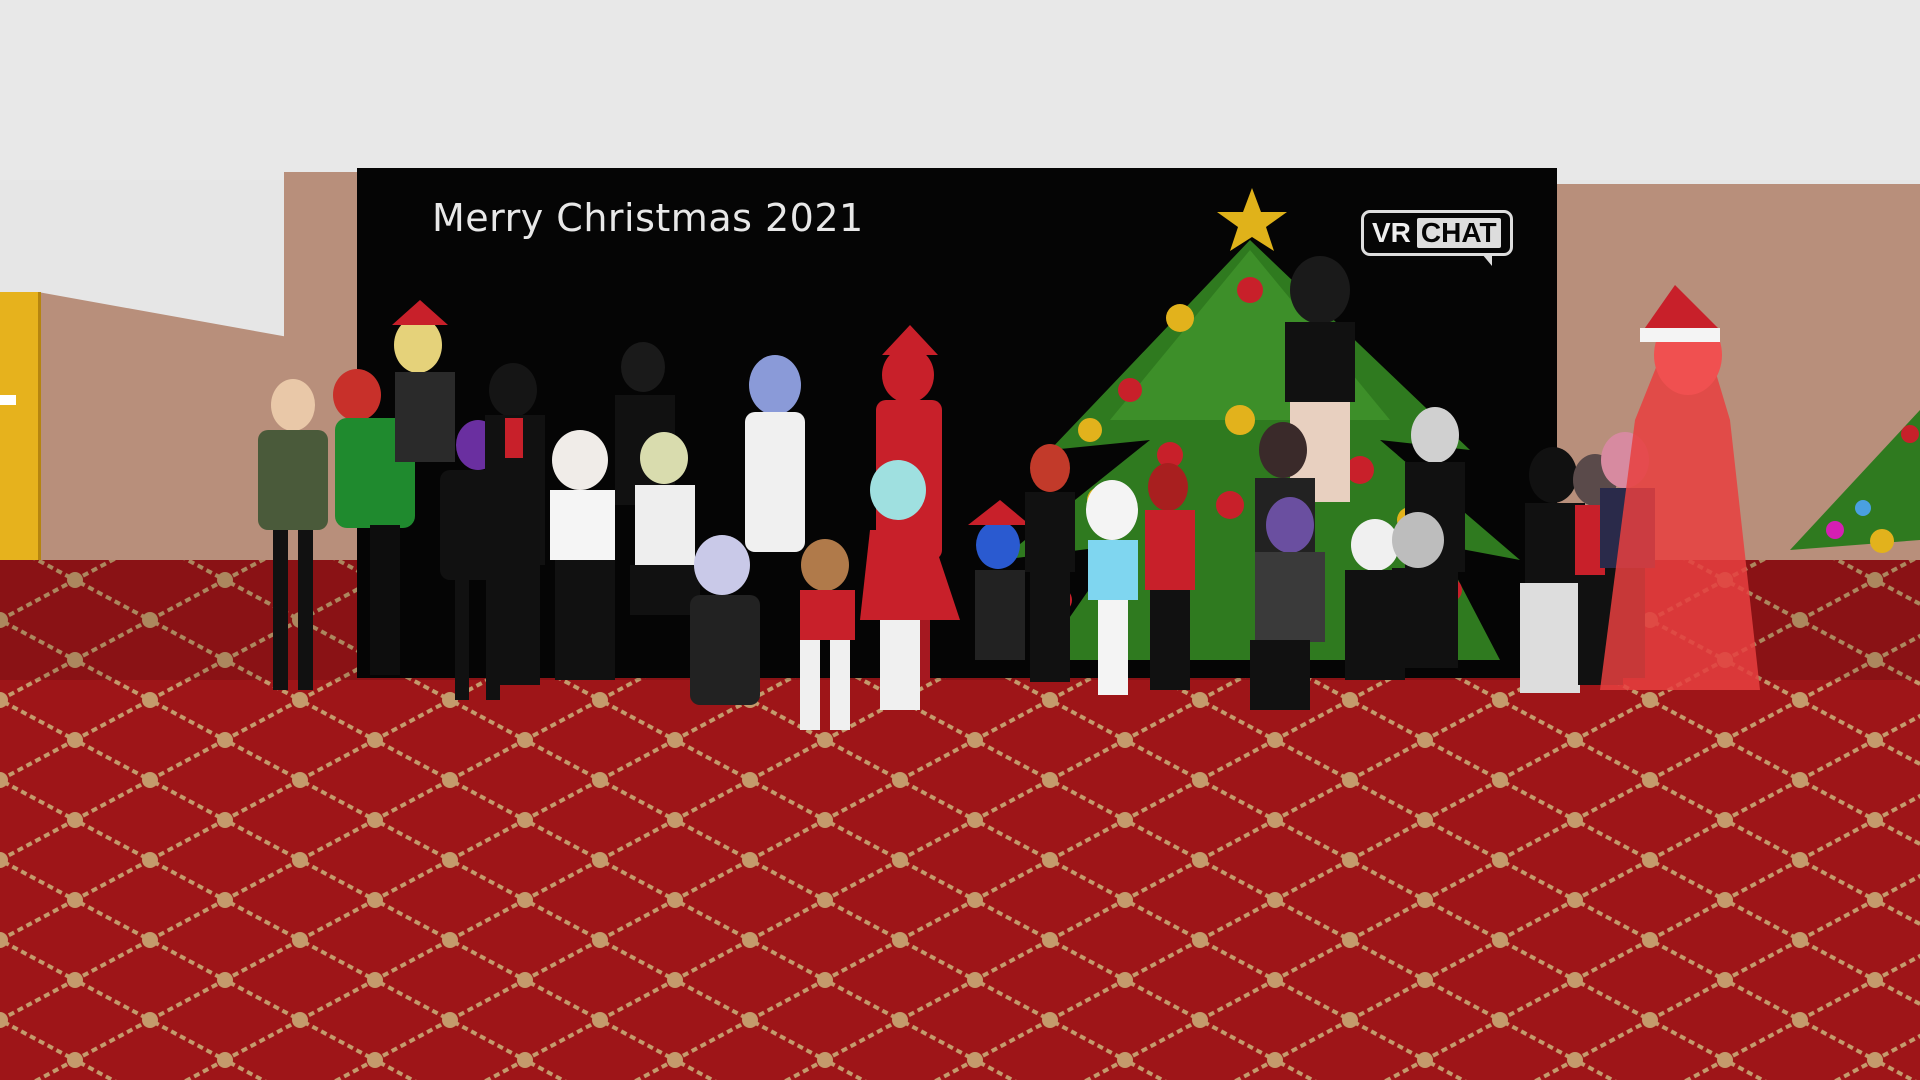 Image resolution: width=1920 pixels, height=1080 pixels. What do you see at coordinates (1855, 481) in the screenshot?
I see `side-christmas-tree` at bounding box center [1855, 481].